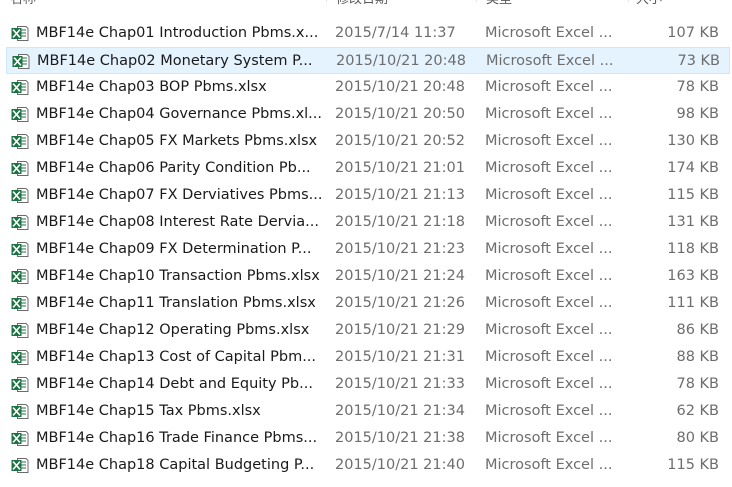 Image resolution: width=732 pixels, height=487 pixels. What do you see at coordinates (400, 168) in the screenshot?
I see `file-modified-date: 2015/10/21 21:01` at bounding box center [400, 168].